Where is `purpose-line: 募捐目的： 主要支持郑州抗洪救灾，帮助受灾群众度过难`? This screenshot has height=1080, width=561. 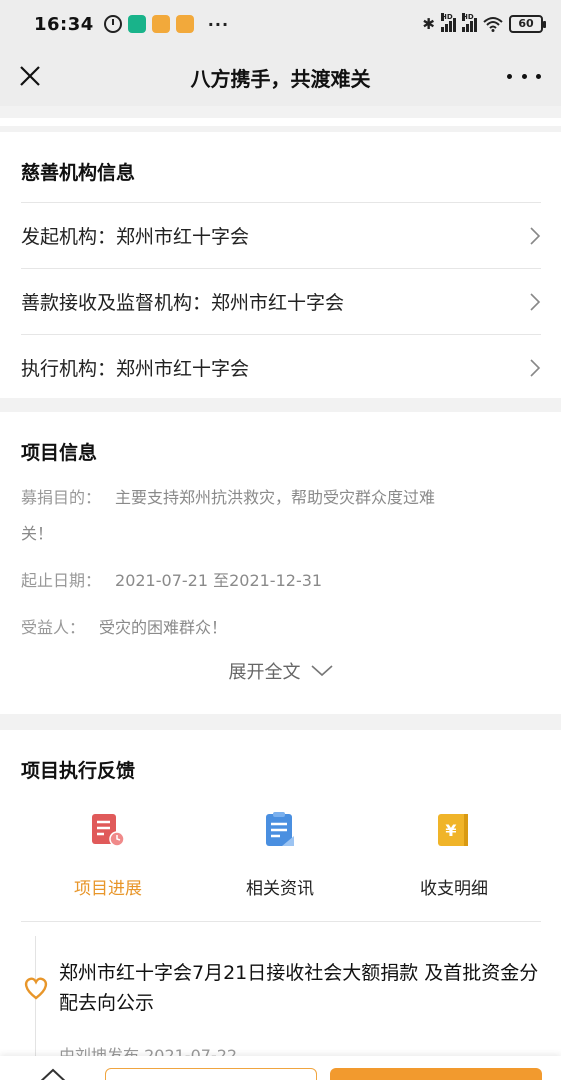 purpose-line: 募捐目的： 主要支持郑州抗洪救灾，帮助受灾群众度过难 is located at coordinates (276, 498).